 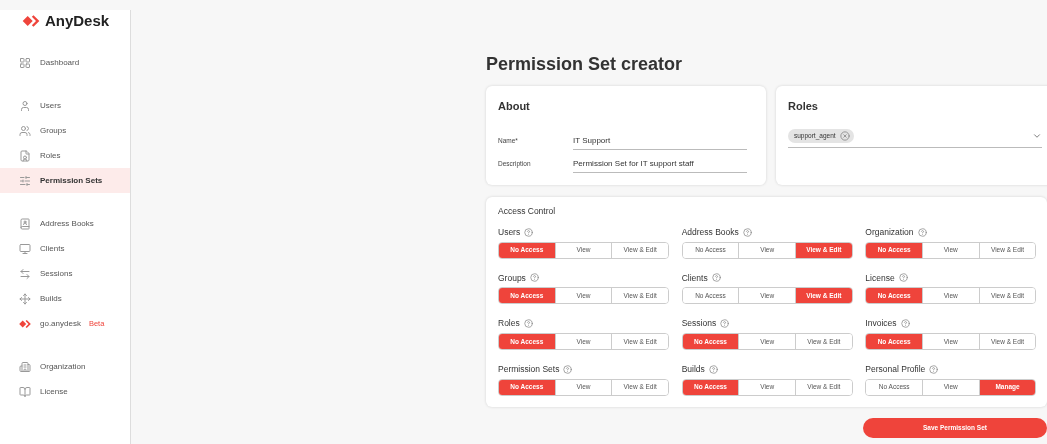 I want to click on move-icon, so click(x=25, y=298).